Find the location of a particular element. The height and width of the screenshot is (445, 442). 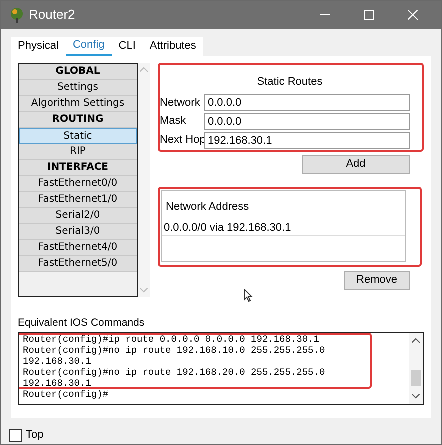

mouse-cursor-icon is located at coordinates (248, 295).